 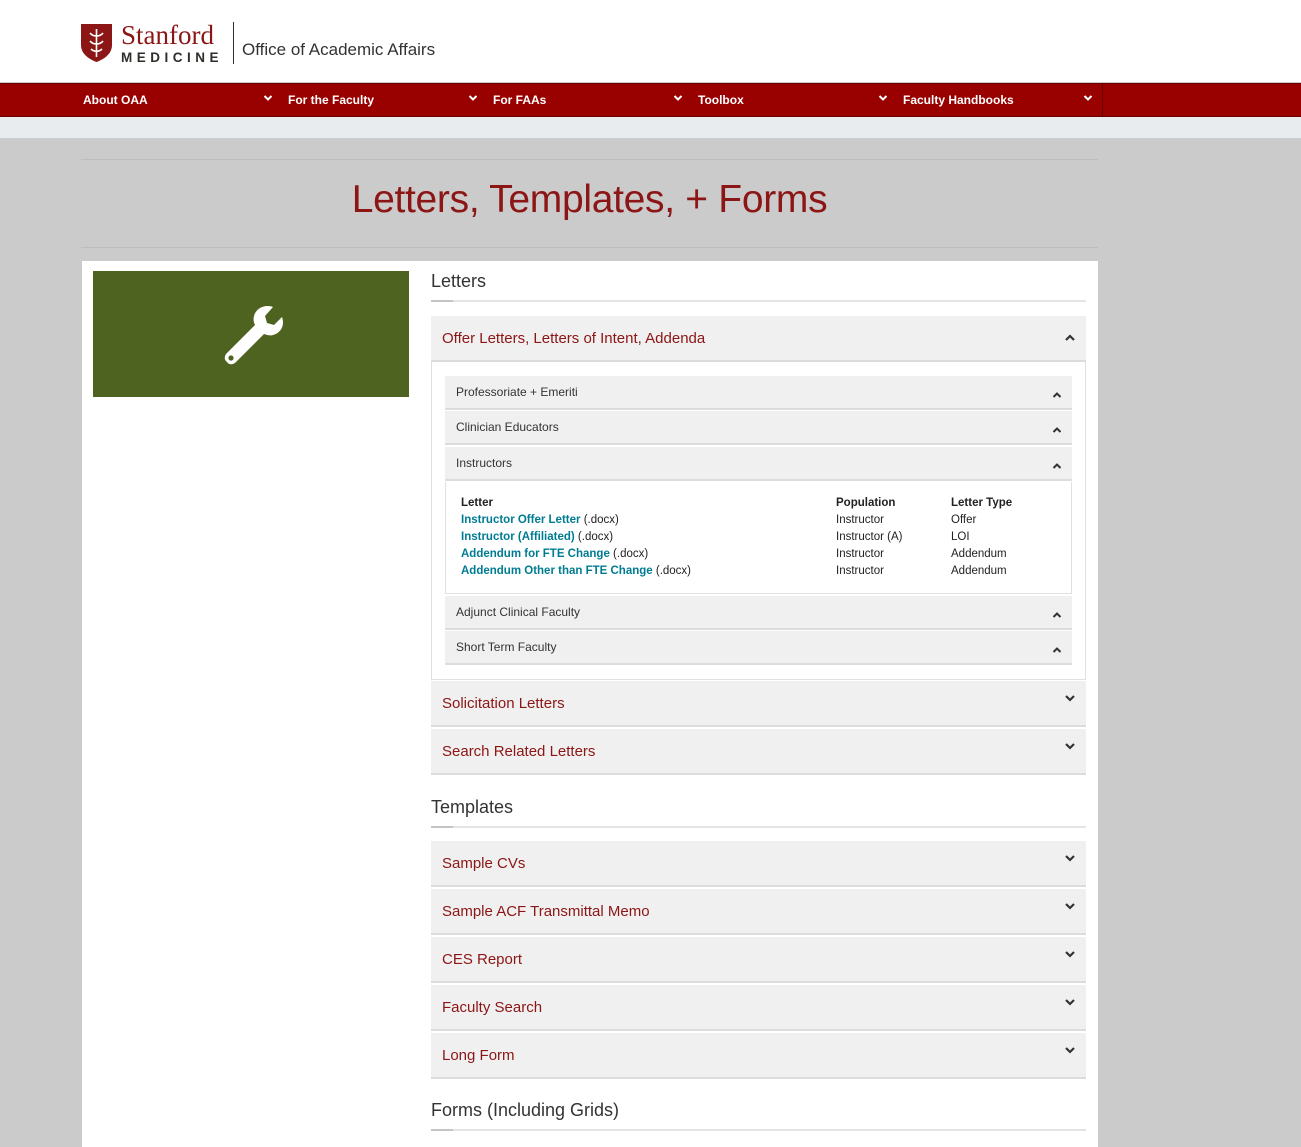 What do you see at coordinates (535, 554) in the screenshot?
I see `letter-download-link: Addendum for FTE Change` at bounding box center [535, 554].